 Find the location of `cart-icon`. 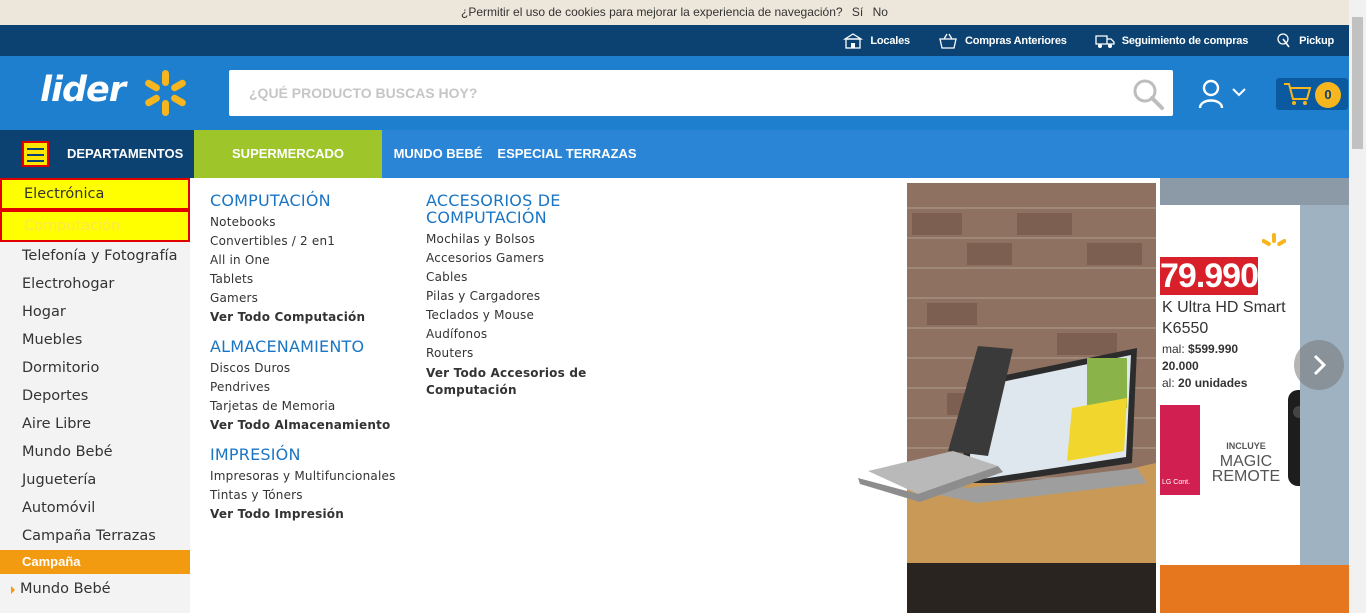

cart-icon is located at coordinates (1298, 94).